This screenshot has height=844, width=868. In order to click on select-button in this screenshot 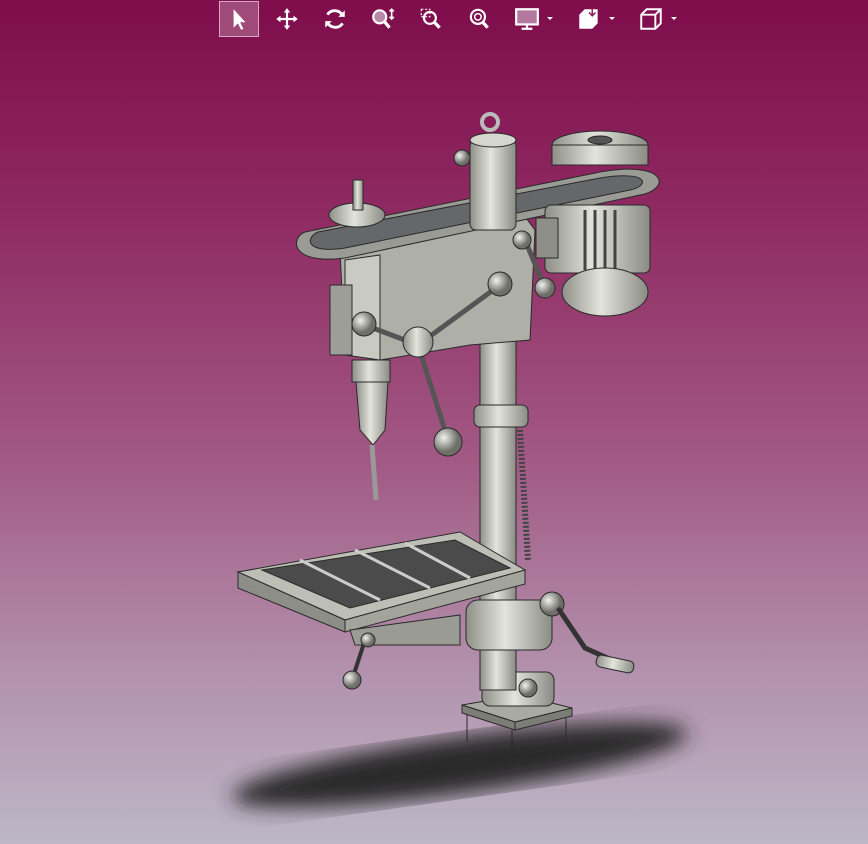, I will do `click(239, 18)`.